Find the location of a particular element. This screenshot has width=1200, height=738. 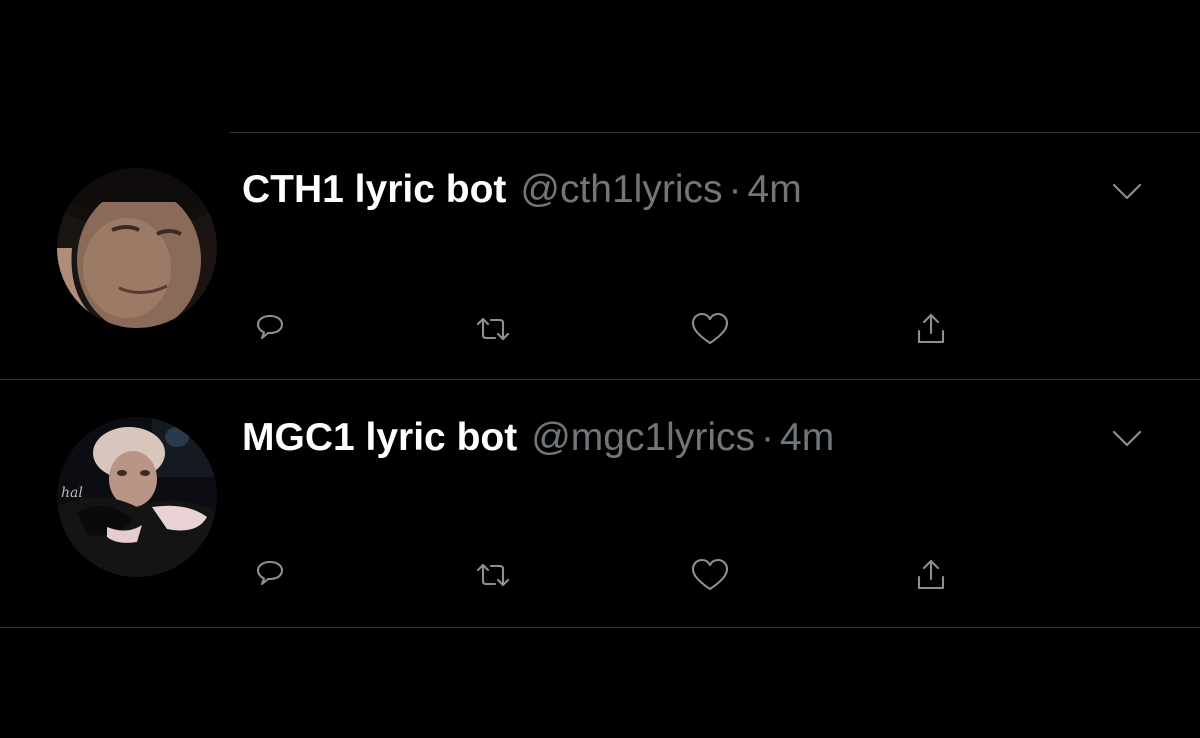

tweet-header: MGC1 lyric bot @mgc1lyrics · 4m is located at coordinates (538, 438).